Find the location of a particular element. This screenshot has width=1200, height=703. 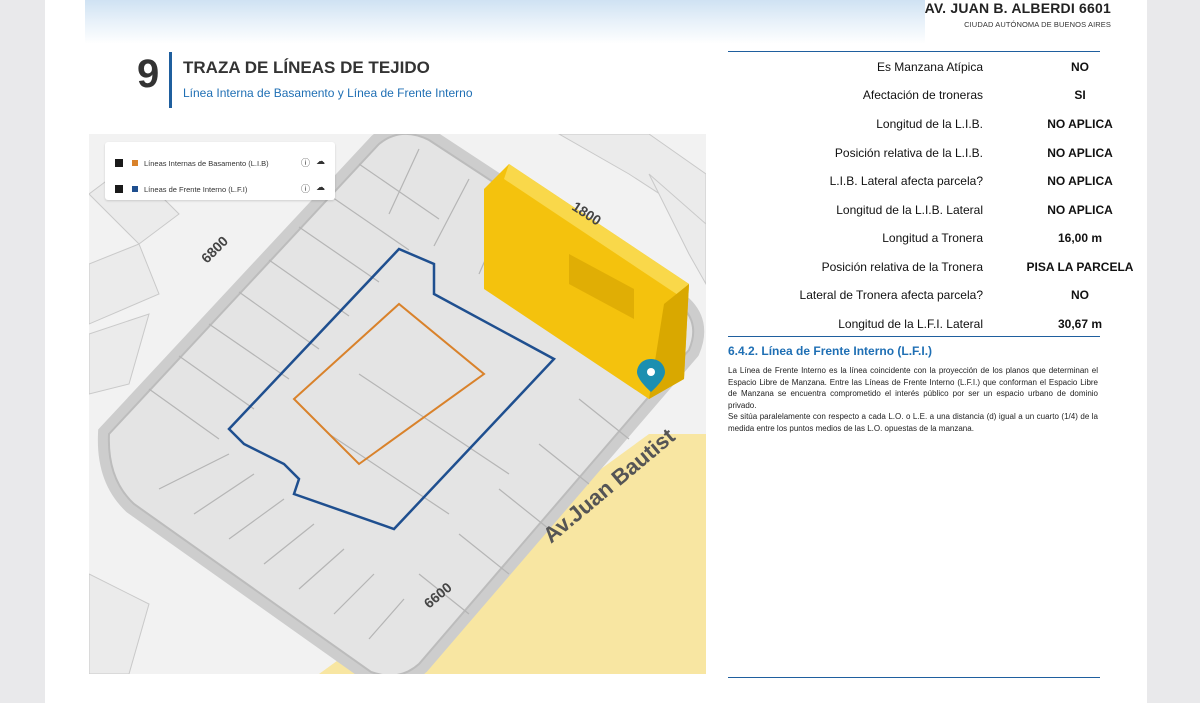

row-label: Longitud de la L.F.I. Lateral is located at coordinates (910, 324).